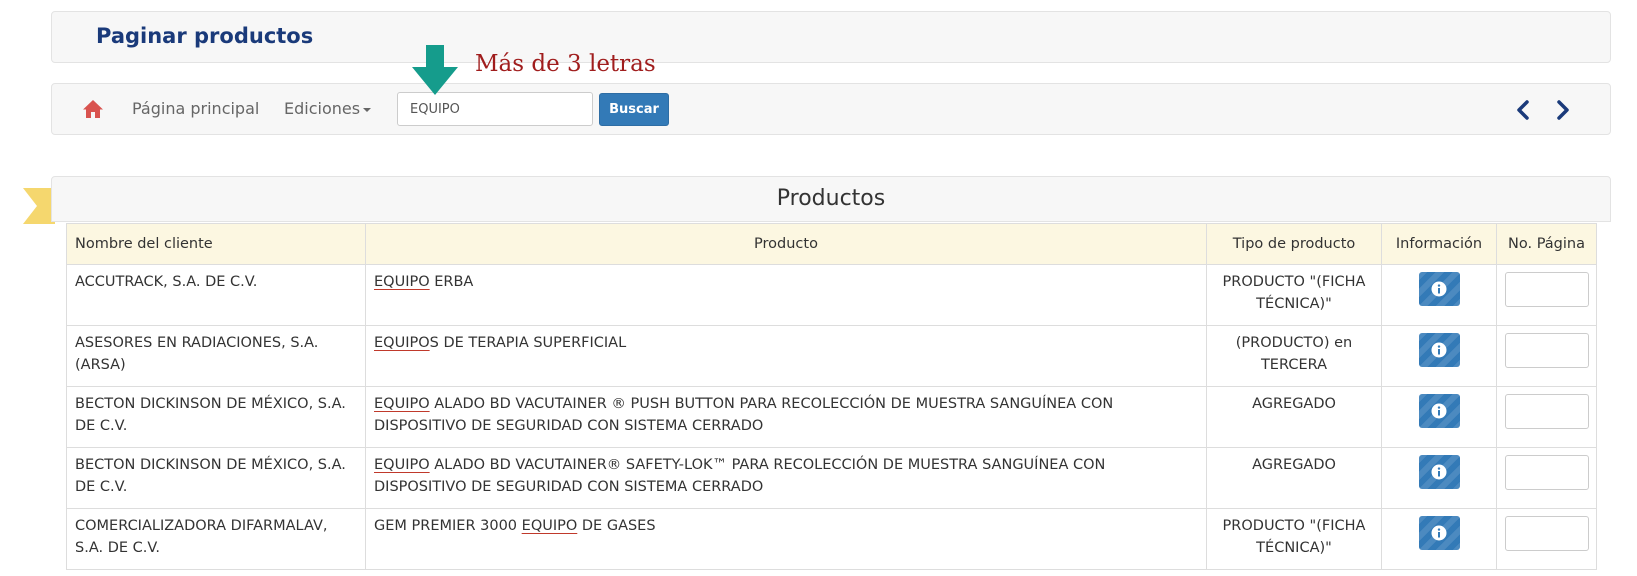 The height and width of the screenshot is (576, 1637). What do you see at coordinates (634, 109) in the screenshot?
I see `search-button: Buscar` at bounding box center [634, 109].